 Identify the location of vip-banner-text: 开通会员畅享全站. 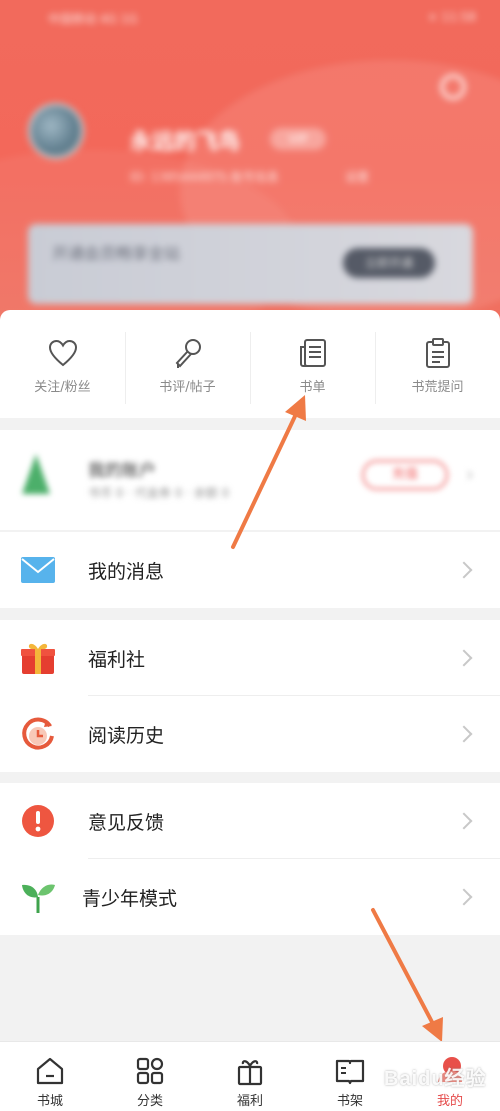
(116, 253).